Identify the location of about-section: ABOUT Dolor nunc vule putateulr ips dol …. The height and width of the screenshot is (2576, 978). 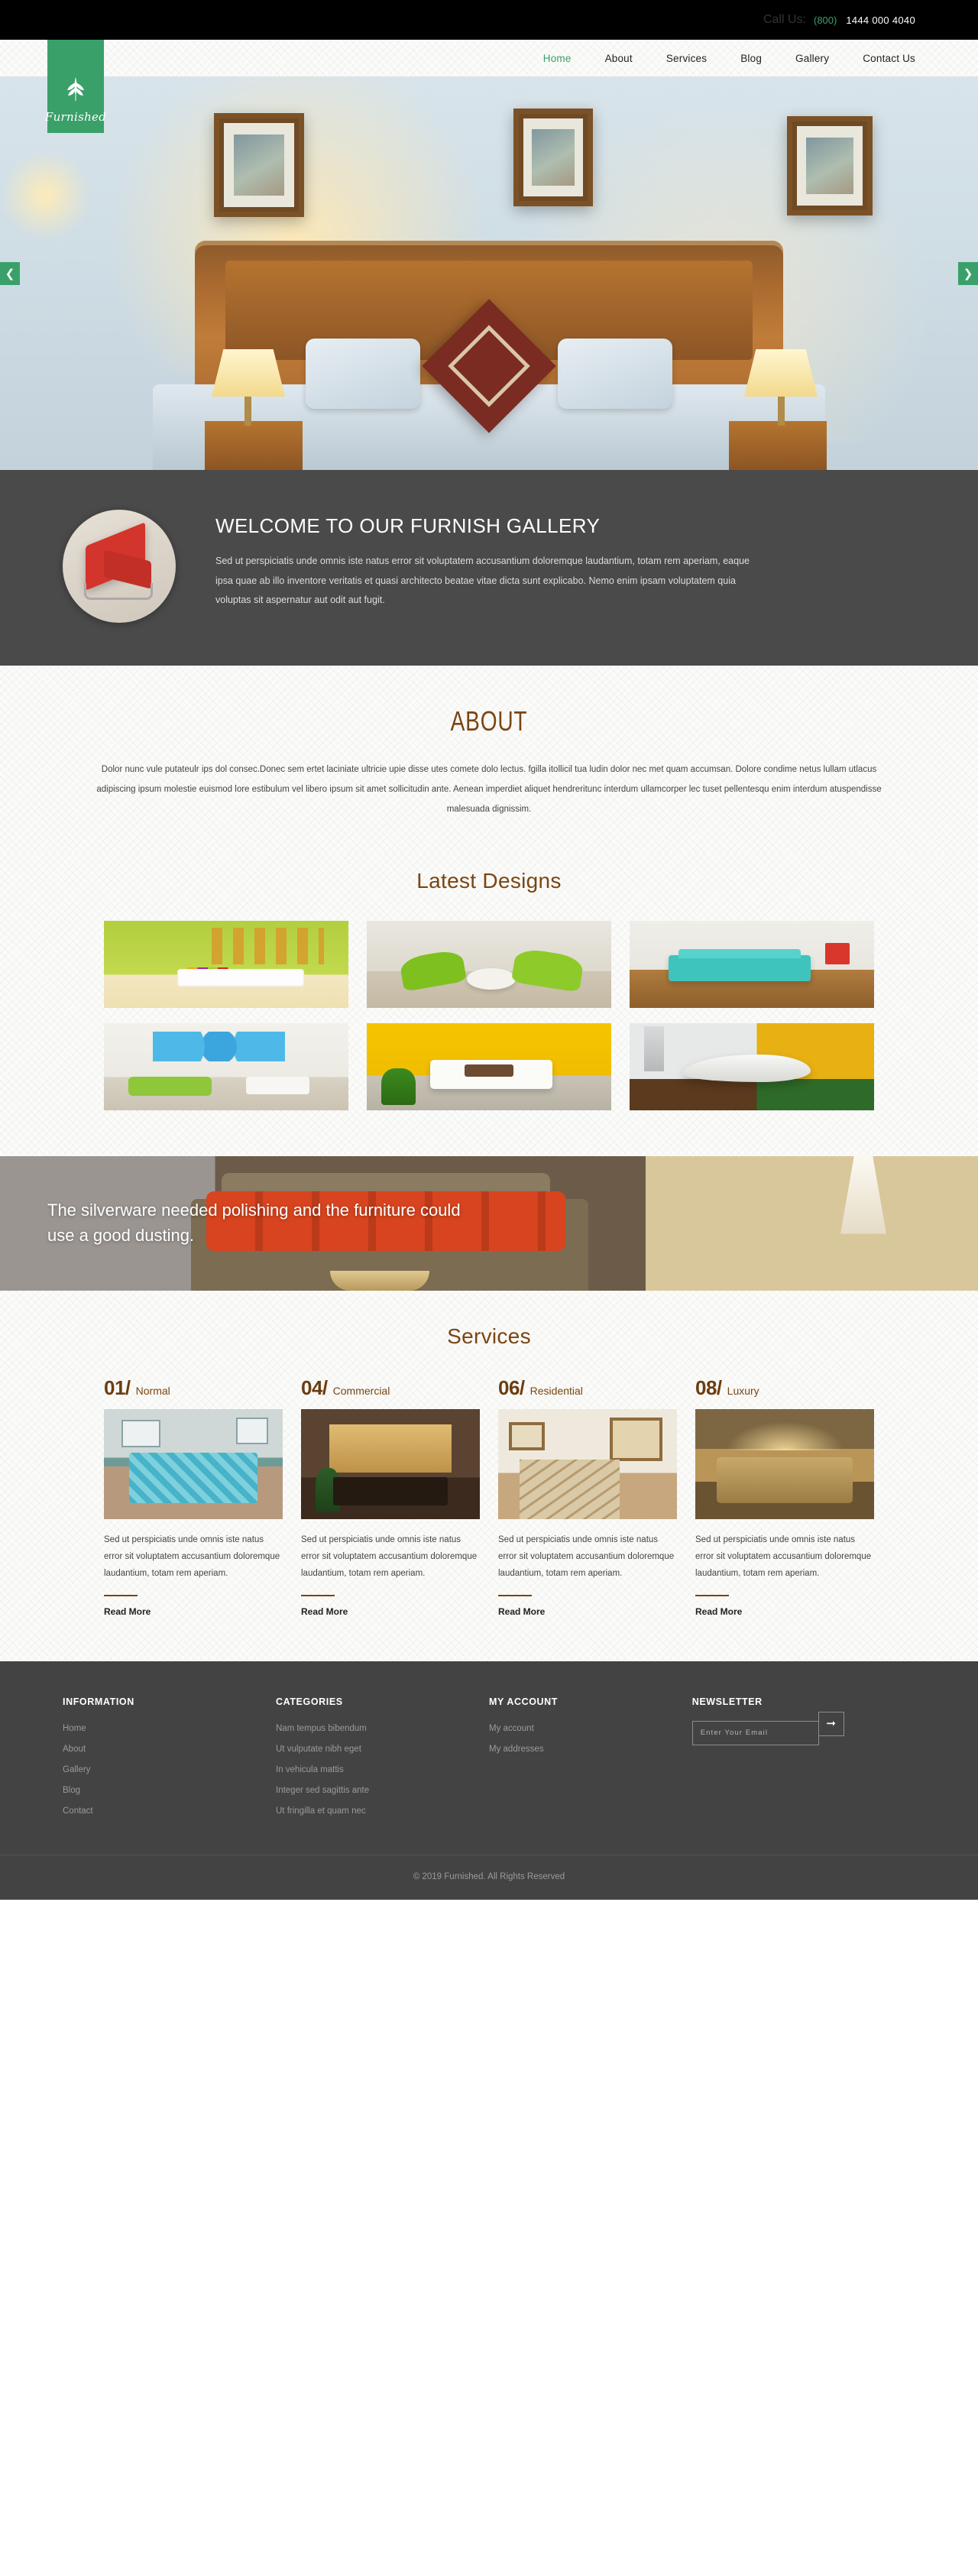
(489, 759).